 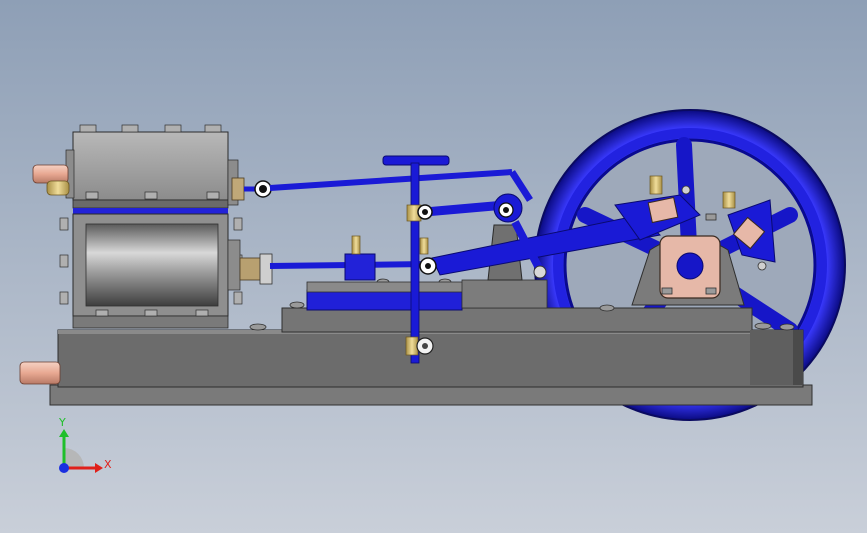 I want to click on z-axis-indicator, so click(x=64, y=468).